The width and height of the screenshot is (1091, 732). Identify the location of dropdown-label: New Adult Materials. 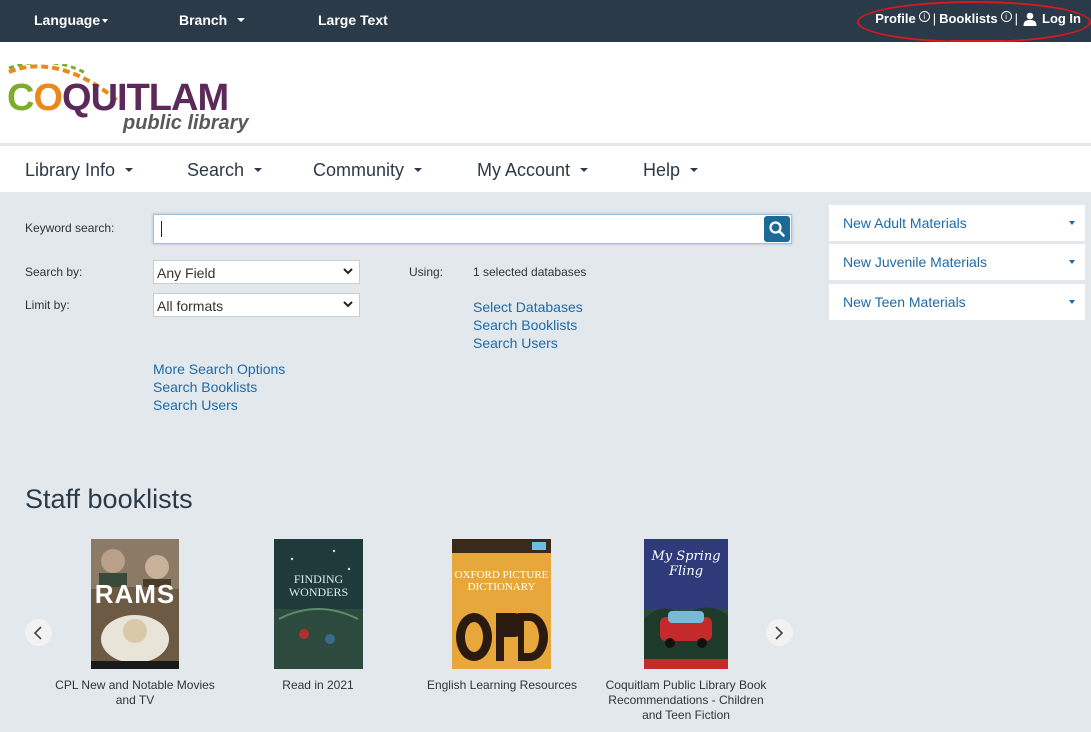
(905, 223).